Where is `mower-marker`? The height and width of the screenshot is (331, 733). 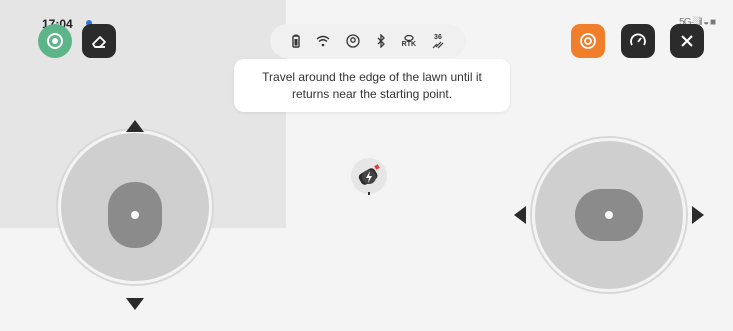 mower-marker is located at coordinates (369, 176).